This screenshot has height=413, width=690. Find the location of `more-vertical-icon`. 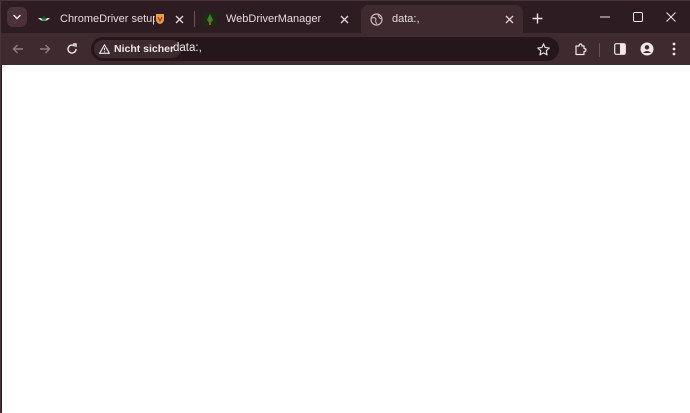

more-vertical-icon is located at coordinates (674, 49).